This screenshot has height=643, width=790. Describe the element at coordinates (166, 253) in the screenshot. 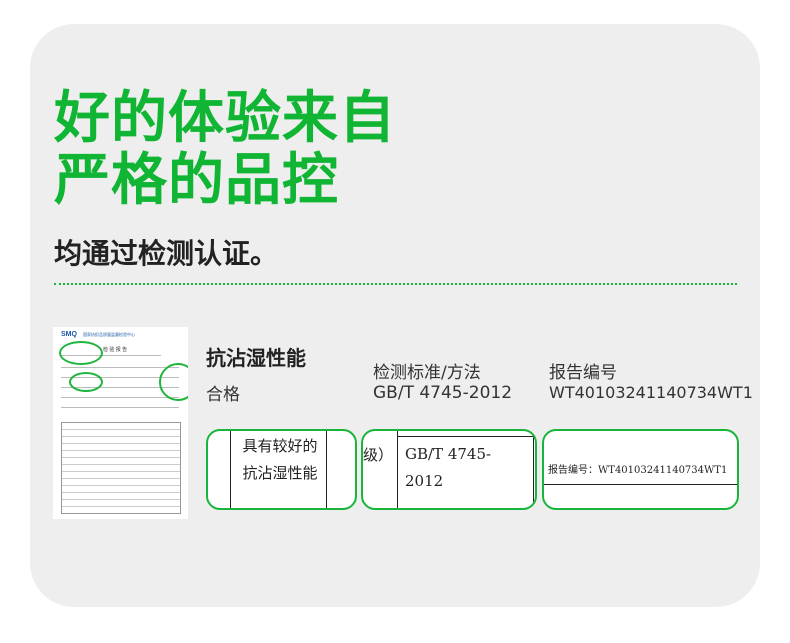

I see `subtitle: 均通过检测认证。` at that location.